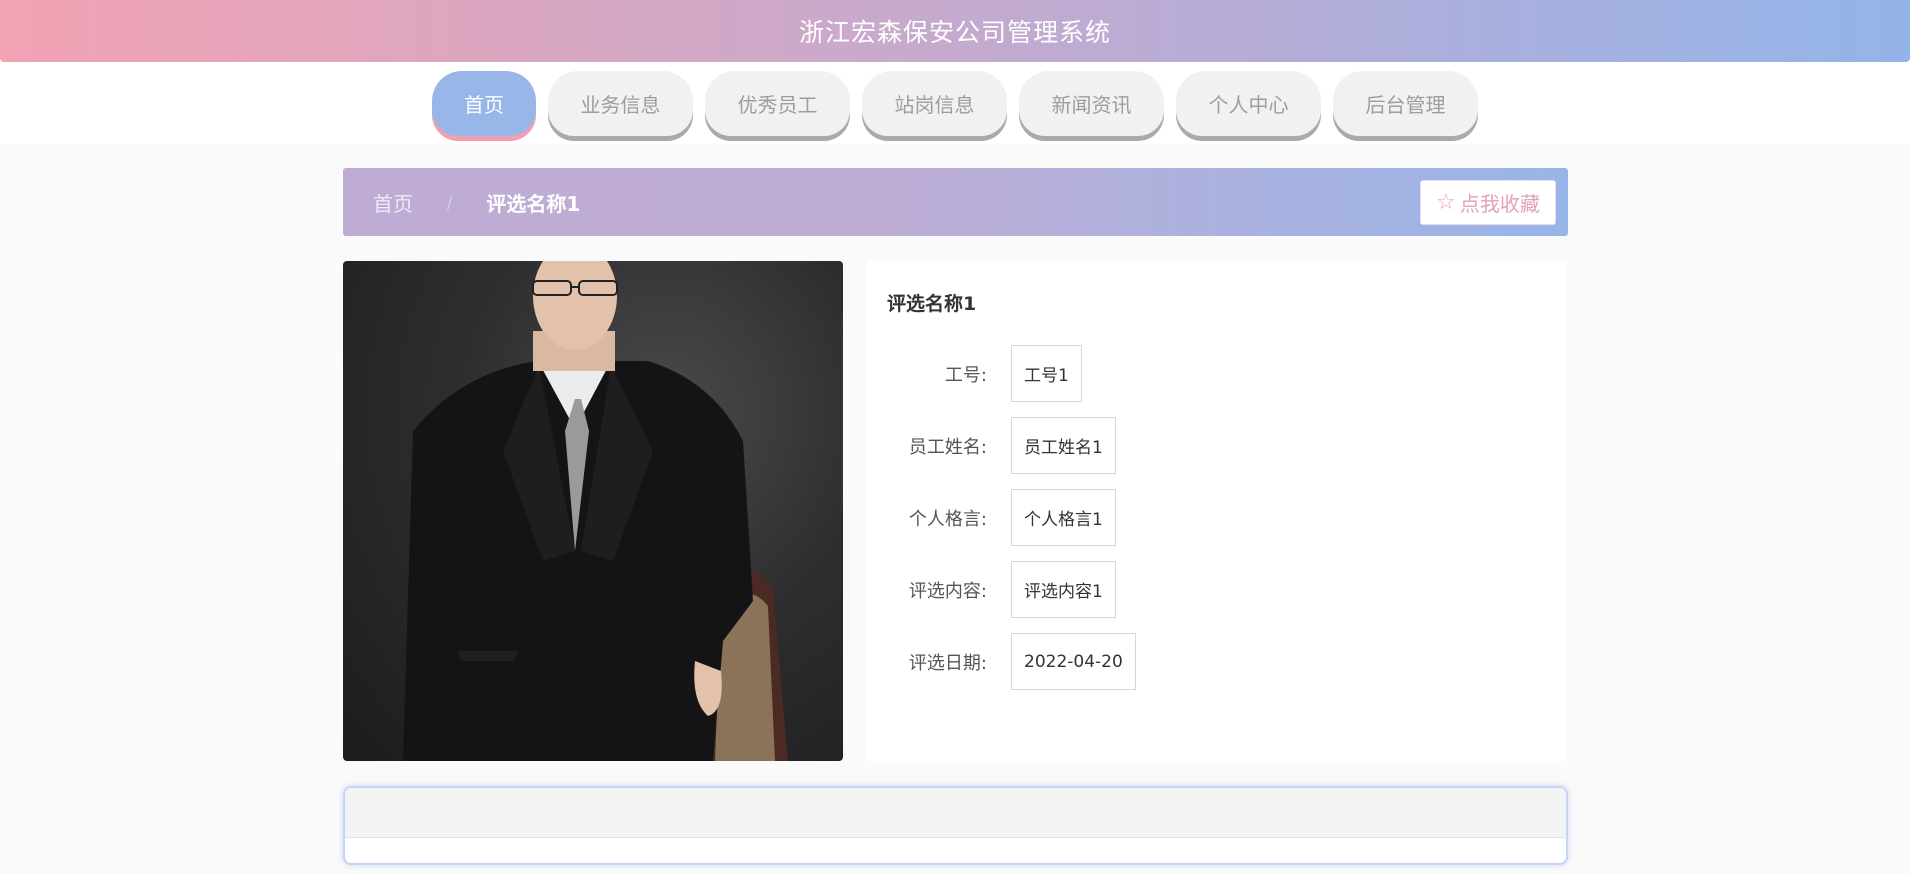  I want to click on field-value: 个人格言1, so click(1063, 517).